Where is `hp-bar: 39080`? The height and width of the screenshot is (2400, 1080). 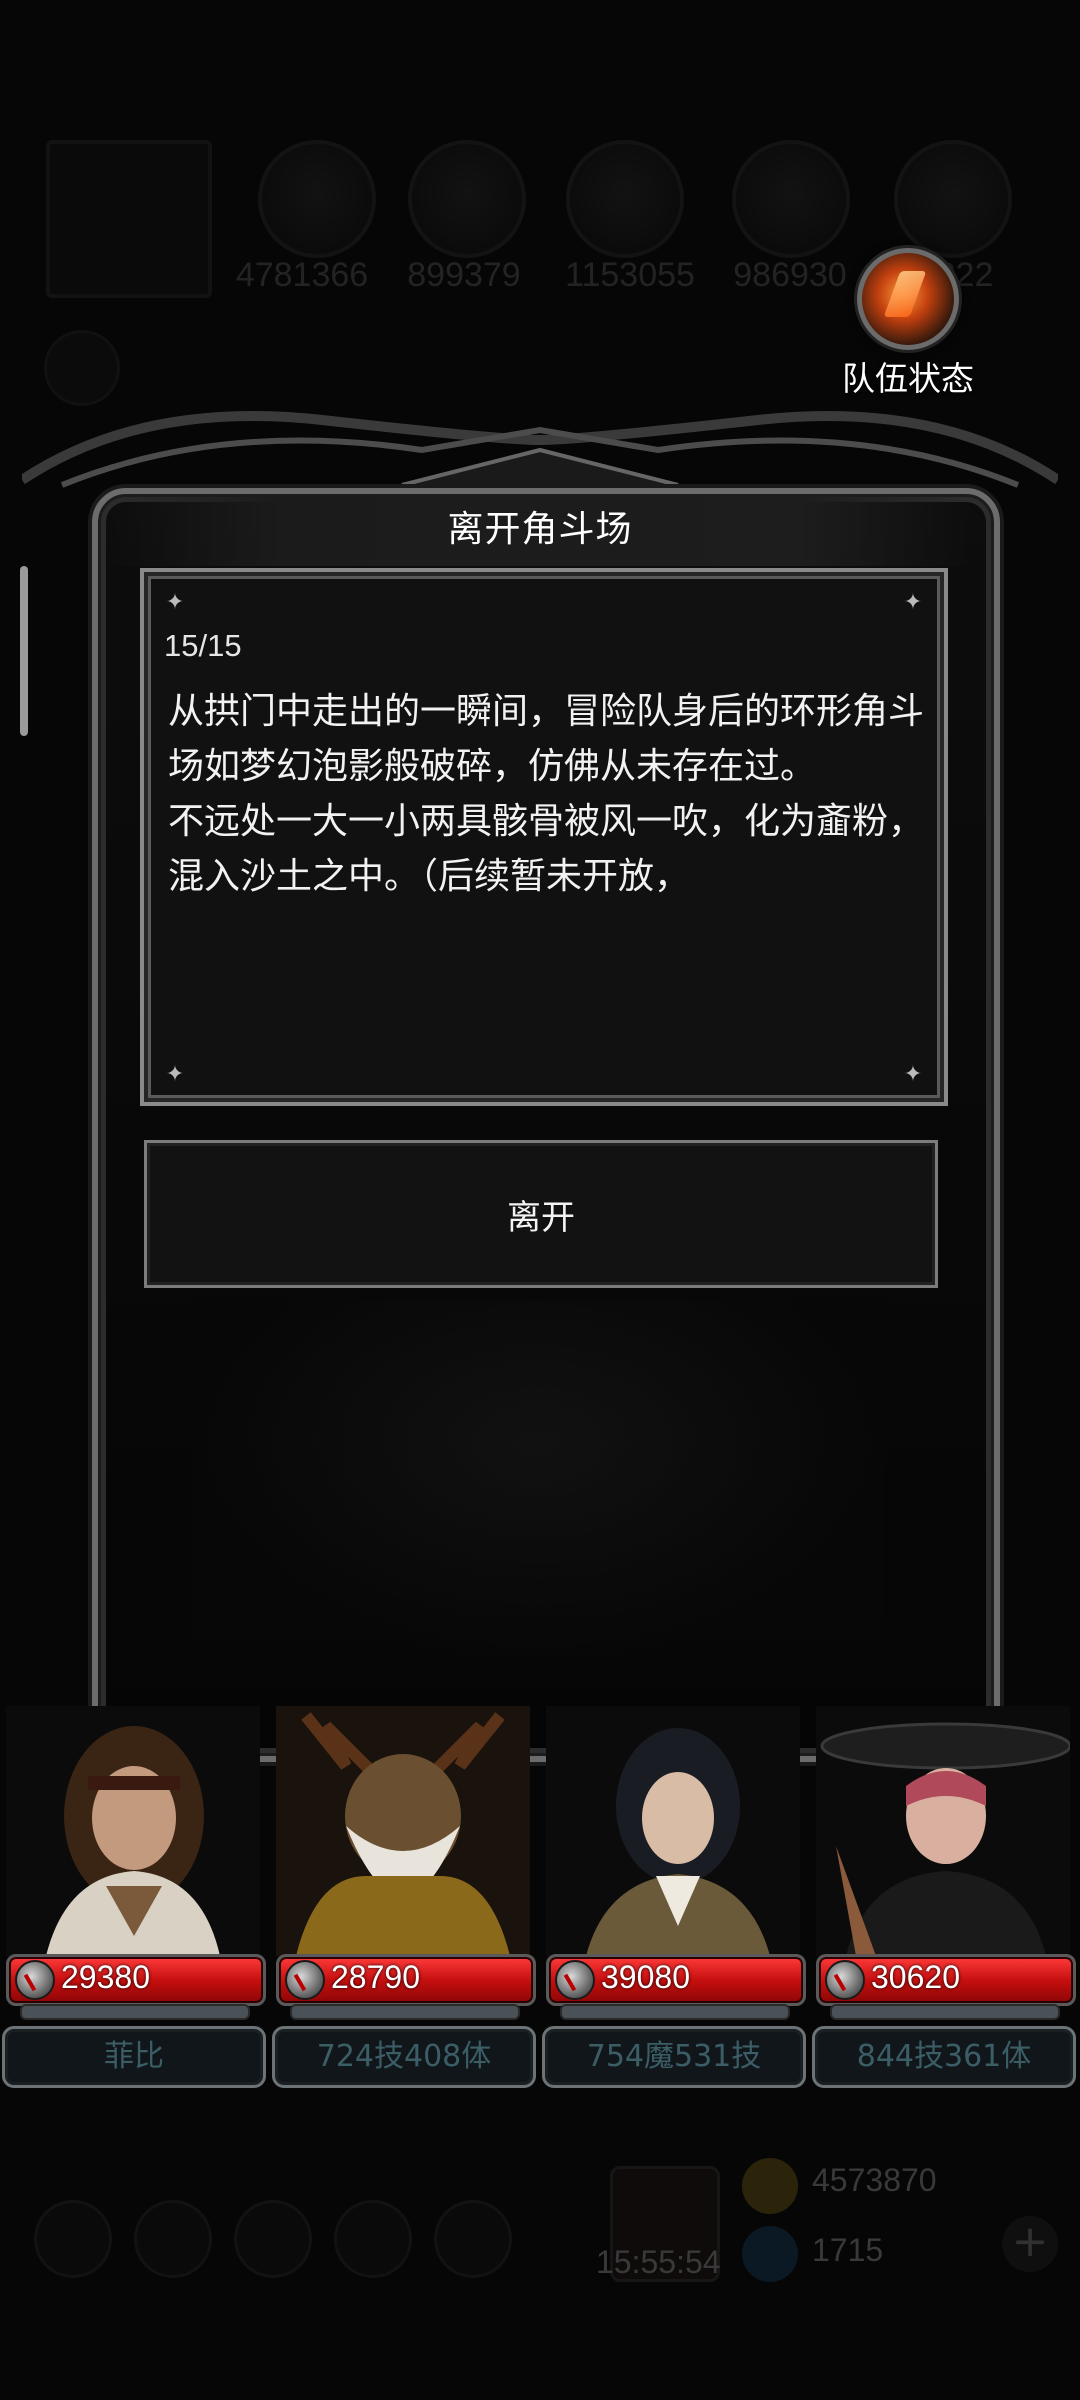
hp-bar: 39080 is located at coordinates (676, 1980).